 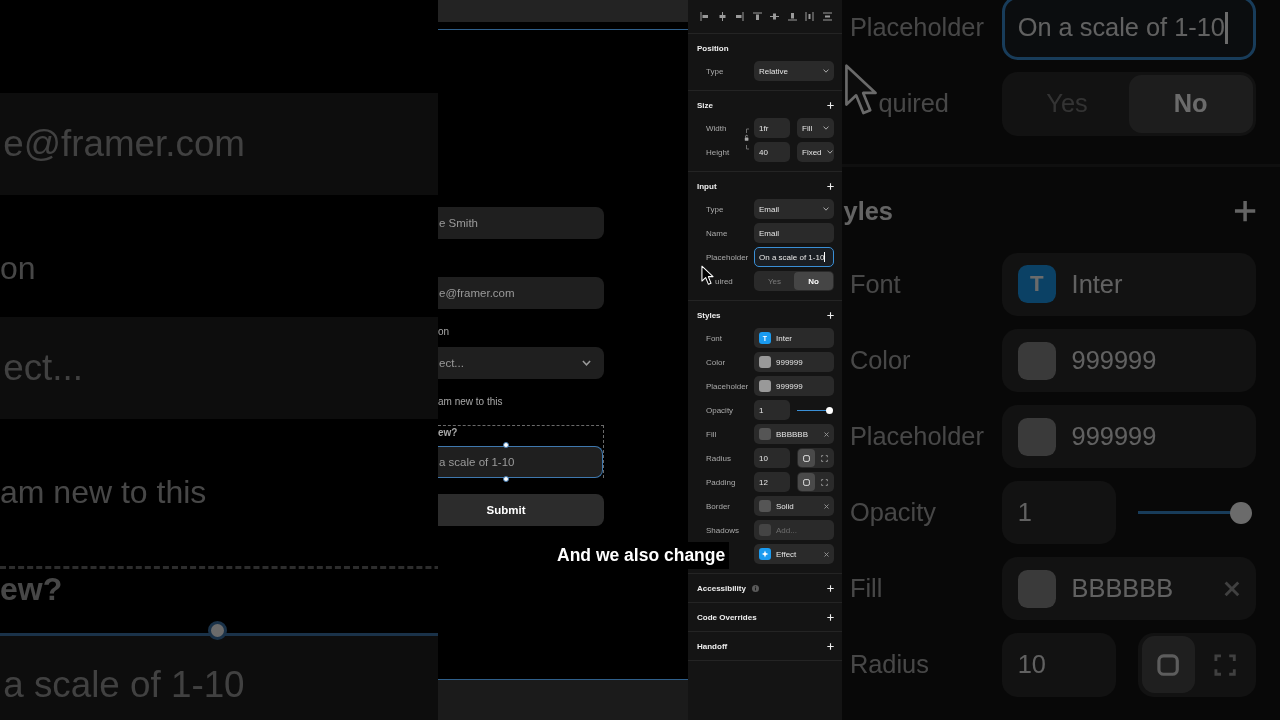 What do you see at coordinates (520, 462) in the screenshot?
I see `input-field: a scale of 1-10` at bounding box center [520, 462].